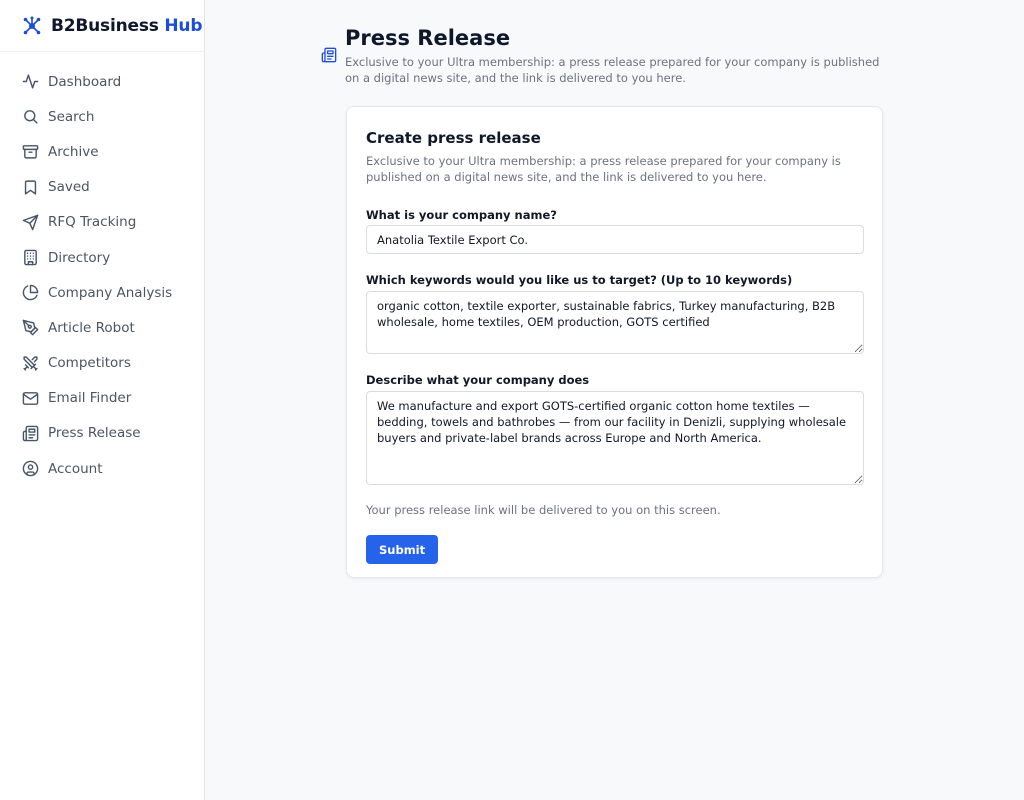  I want to click on mail-icon, so click(30, 398).